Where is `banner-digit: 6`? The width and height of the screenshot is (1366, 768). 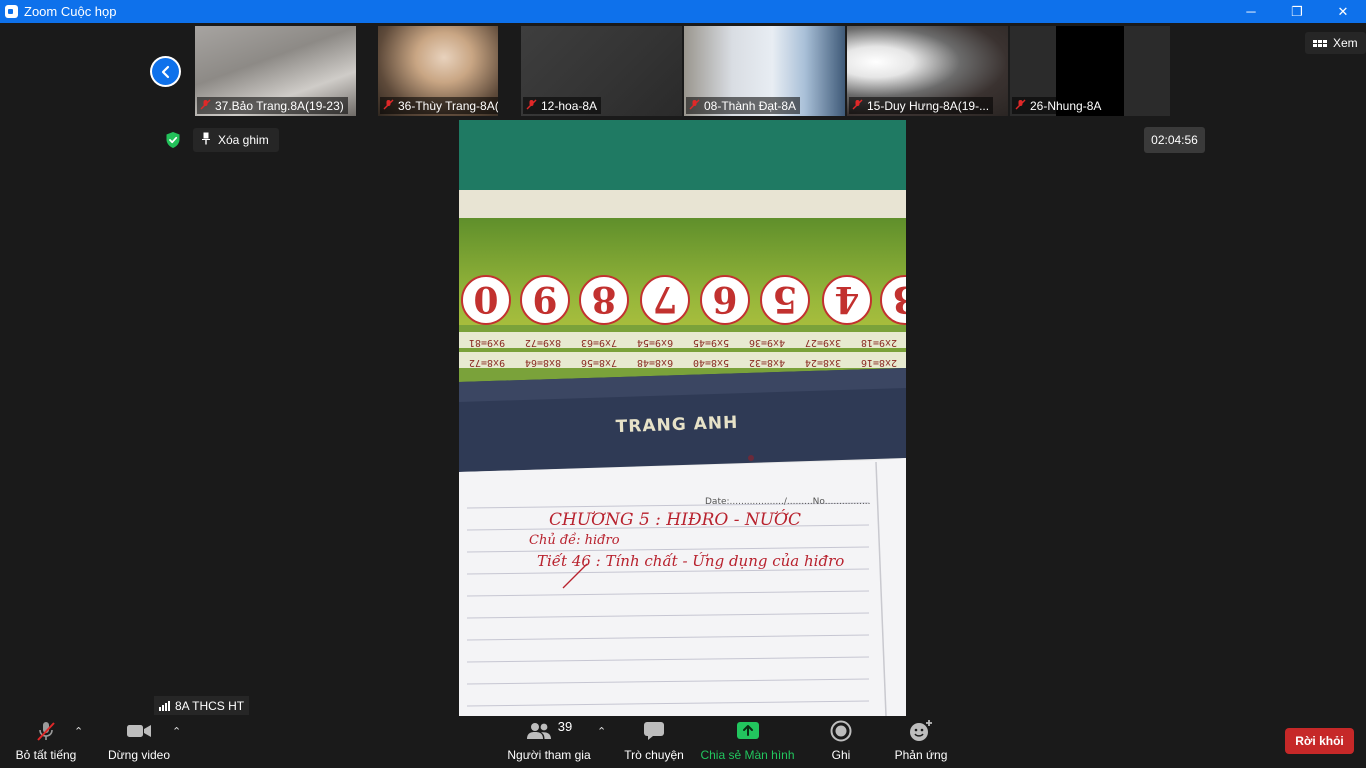
banner-digit: 6 is located at coordinates (724, 299).